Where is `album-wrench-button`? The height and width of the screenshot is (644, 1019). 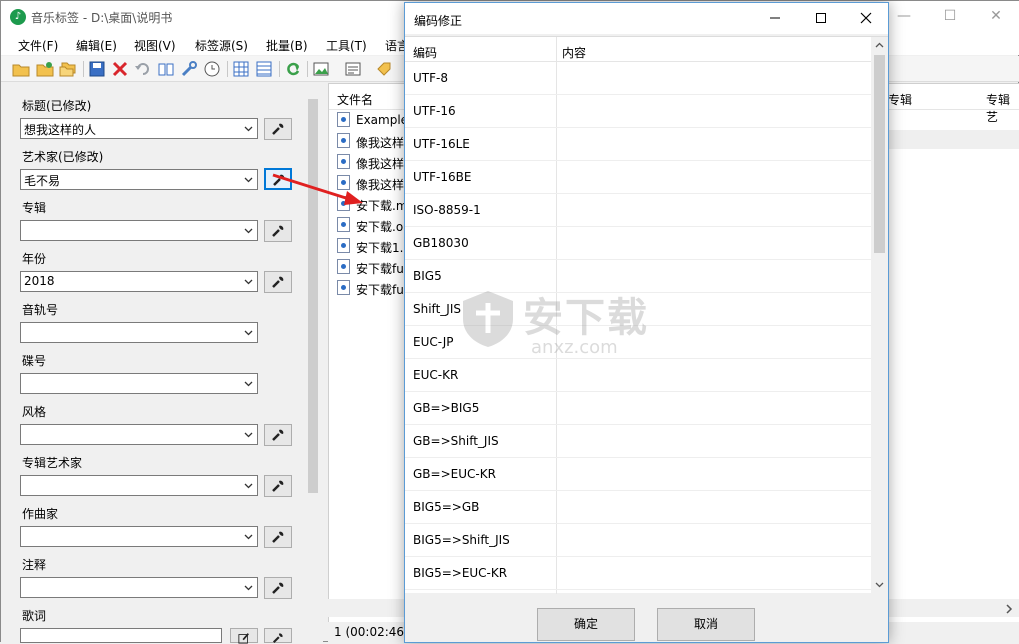
album-wrench-button is located at coordinates (278, 231).